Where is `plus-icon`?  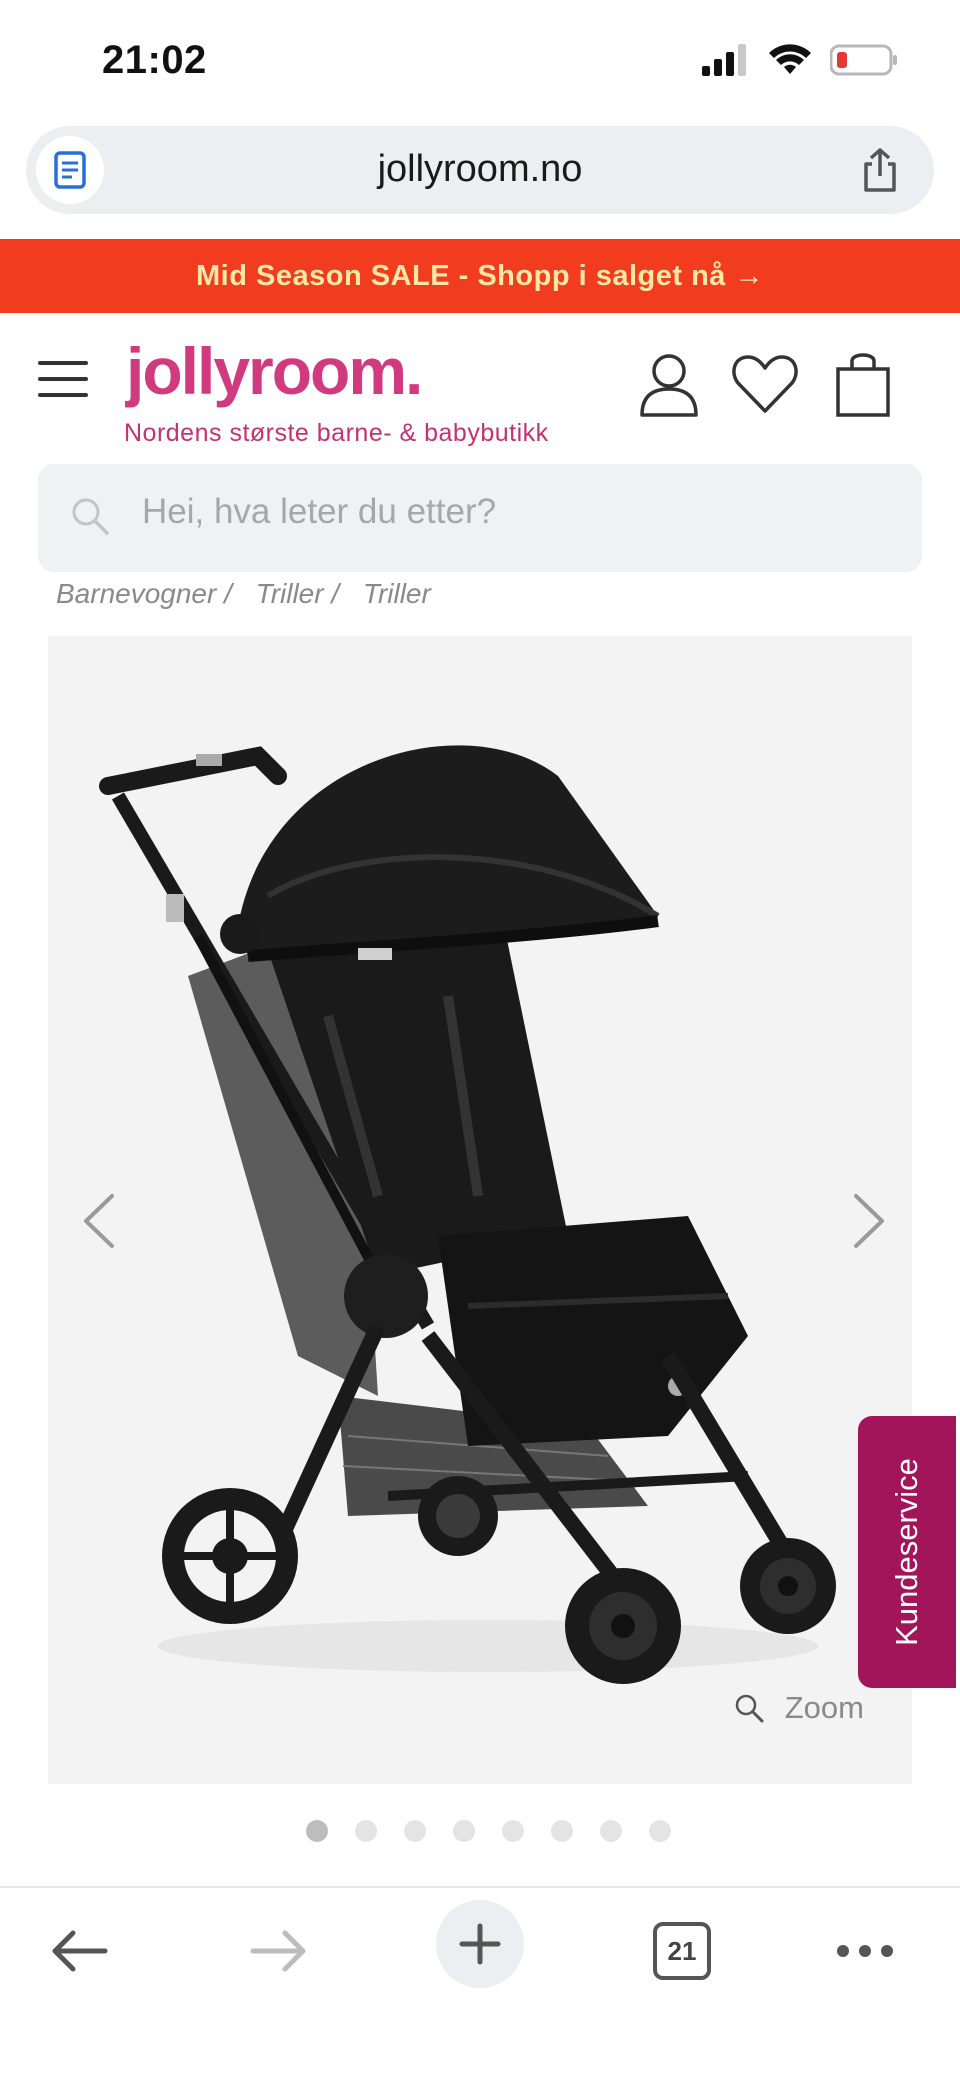
plus-icon is located at coordinates (480, 1944).